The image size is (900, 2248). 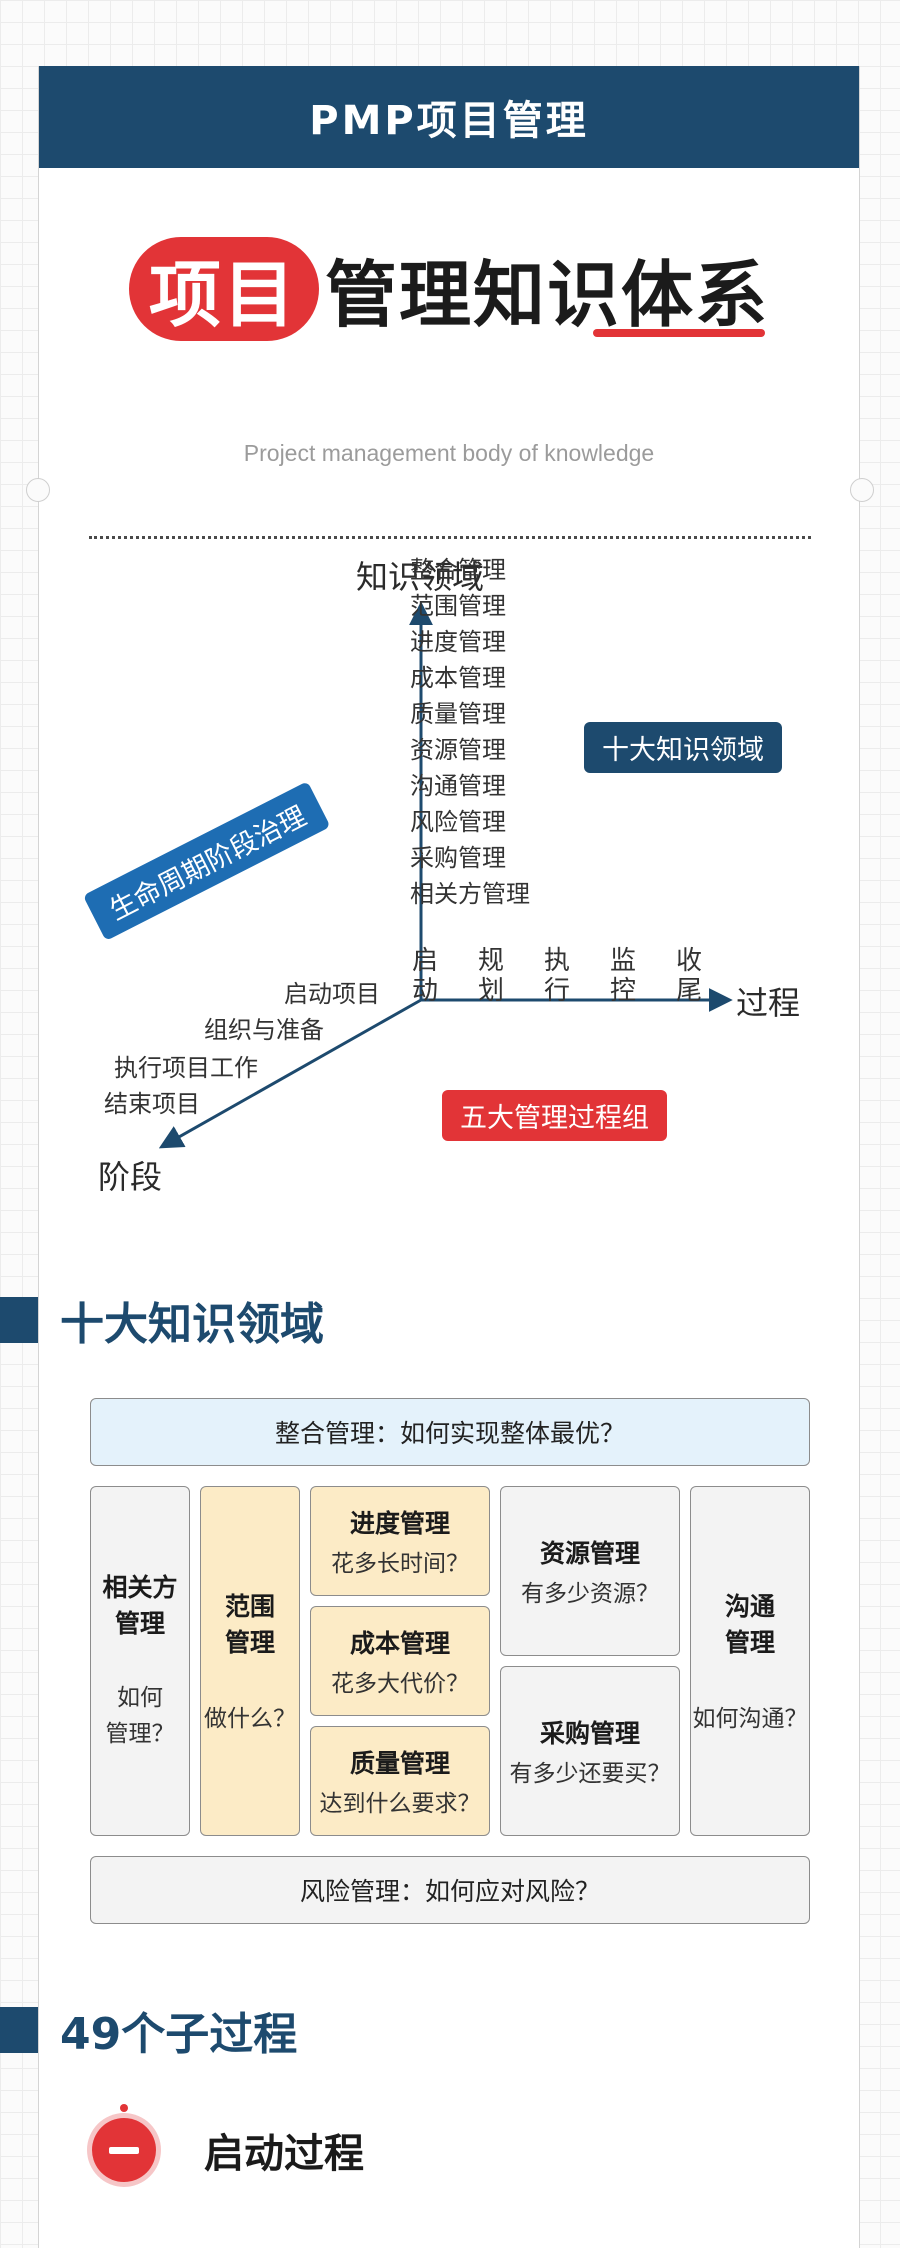 I want to click on knowledge-area-item: 质量管理, so click(x=458, y=714).